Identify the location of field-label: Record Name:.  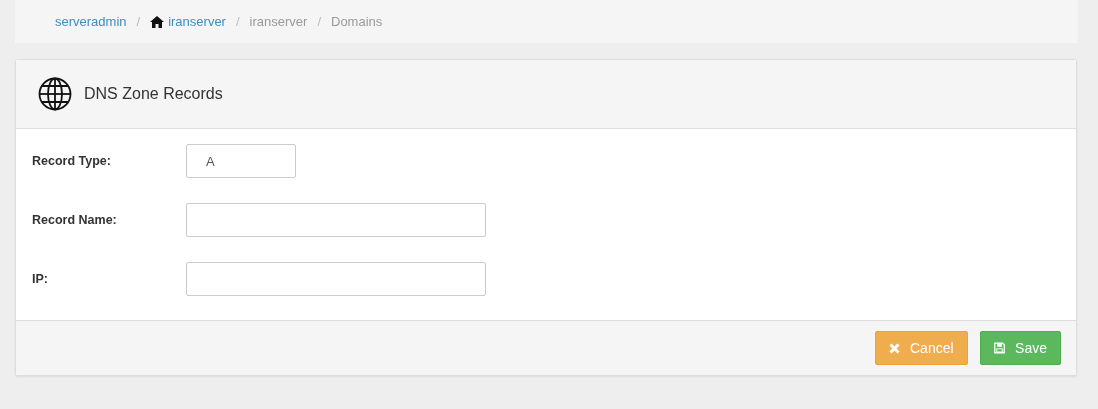
(75, 220).